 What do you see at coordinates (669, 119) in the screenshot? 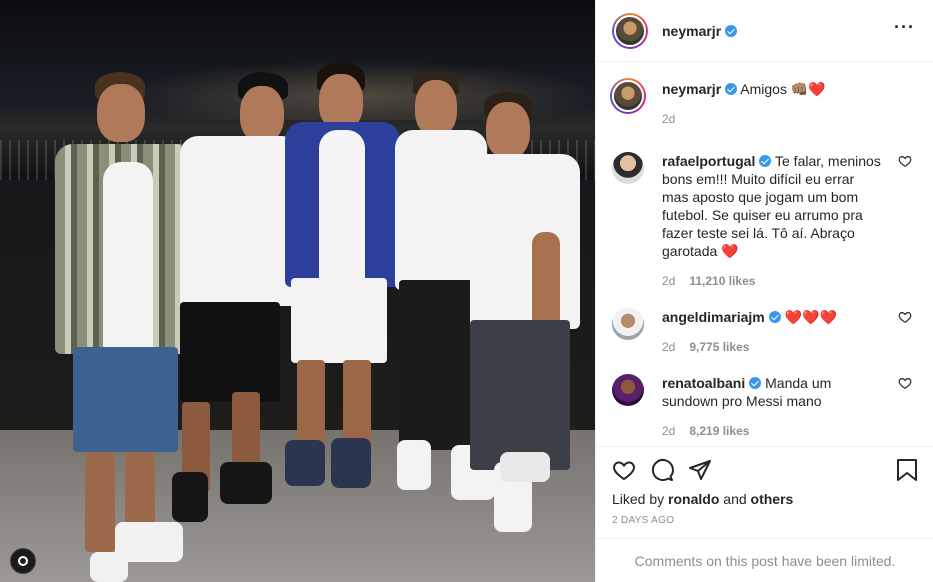
I see `caption-time: 2d` at bounding box center [669, 119].